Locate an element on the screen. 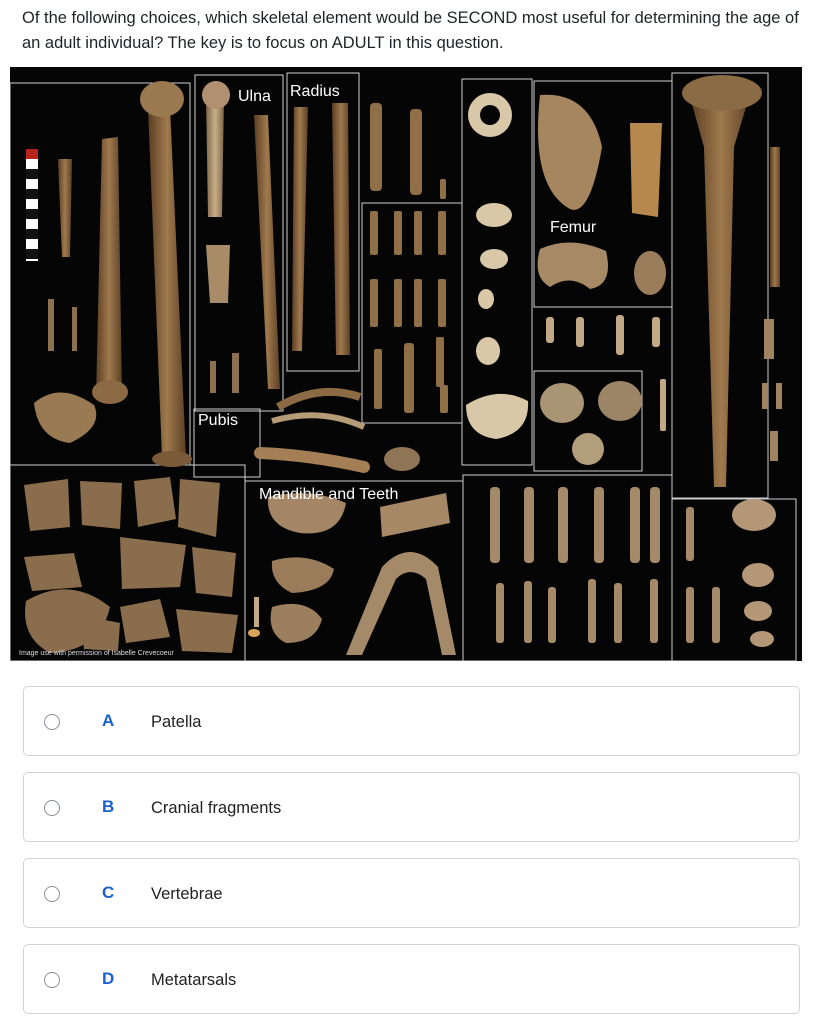 This screenshot has height=1024, width=830. choice-letter: D is located at coordinates (108, 978).